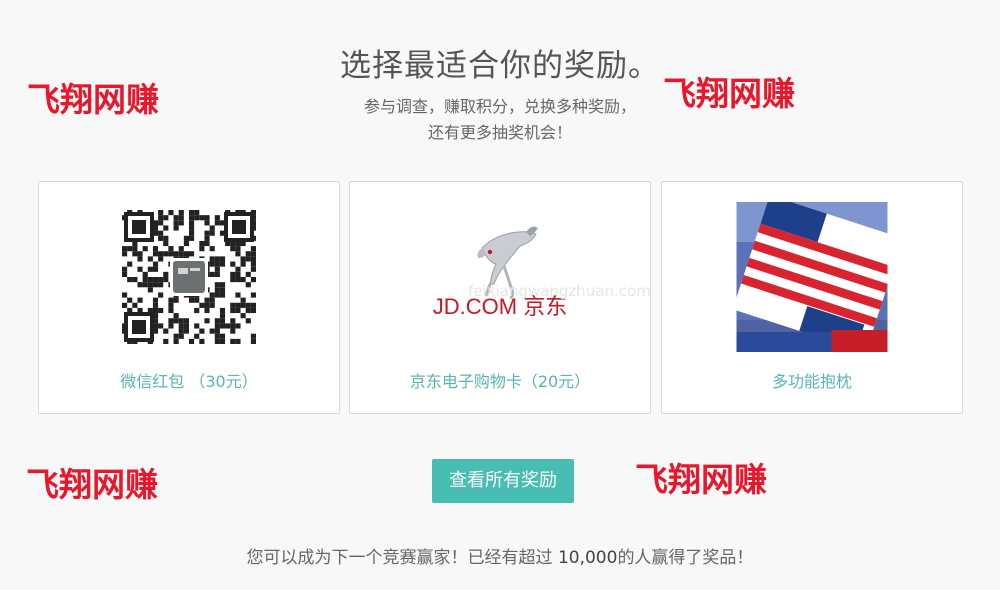 Image resolution: width=1000 pixels, height=590 pixels. What do you see at coordinates (402, 558) in the screenshot?
I see `footer-prefix: 您可以成为下一个竞赛赢家！已经有超过` at bounding box center [402, 558].